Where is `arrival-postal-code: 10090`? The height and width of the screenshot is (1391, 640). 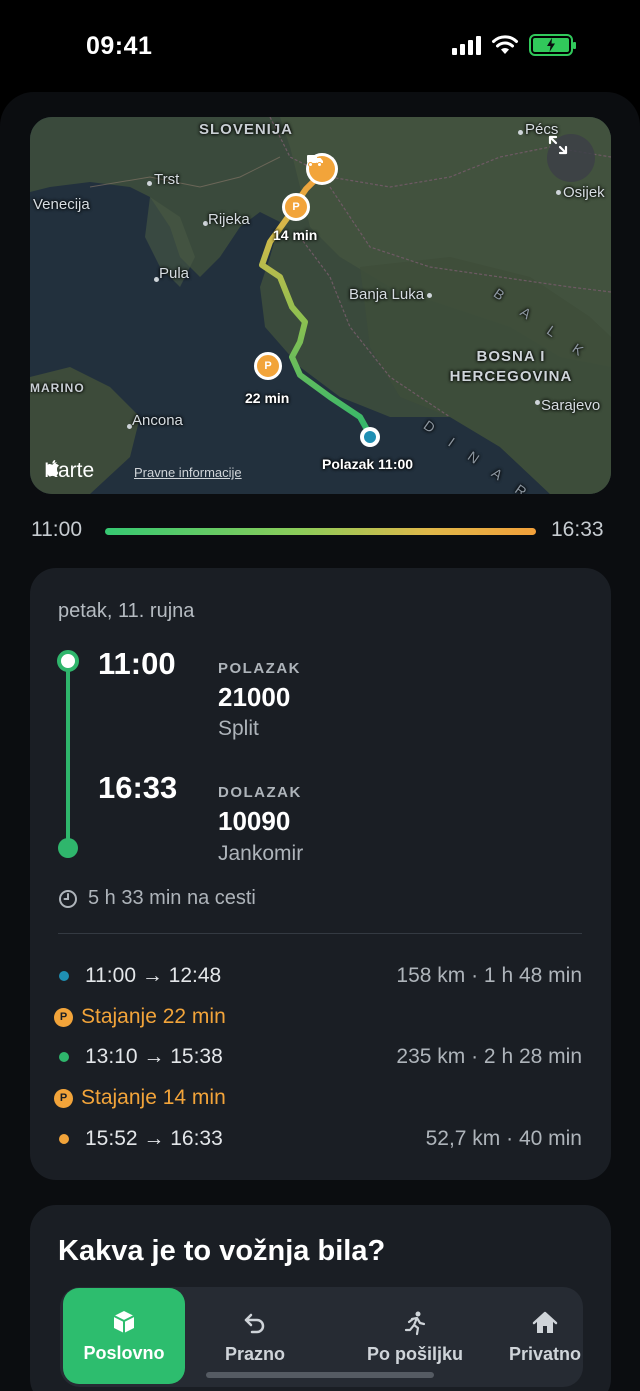
arrival-postal-code: 10090 is located at coordinates (254, 821).